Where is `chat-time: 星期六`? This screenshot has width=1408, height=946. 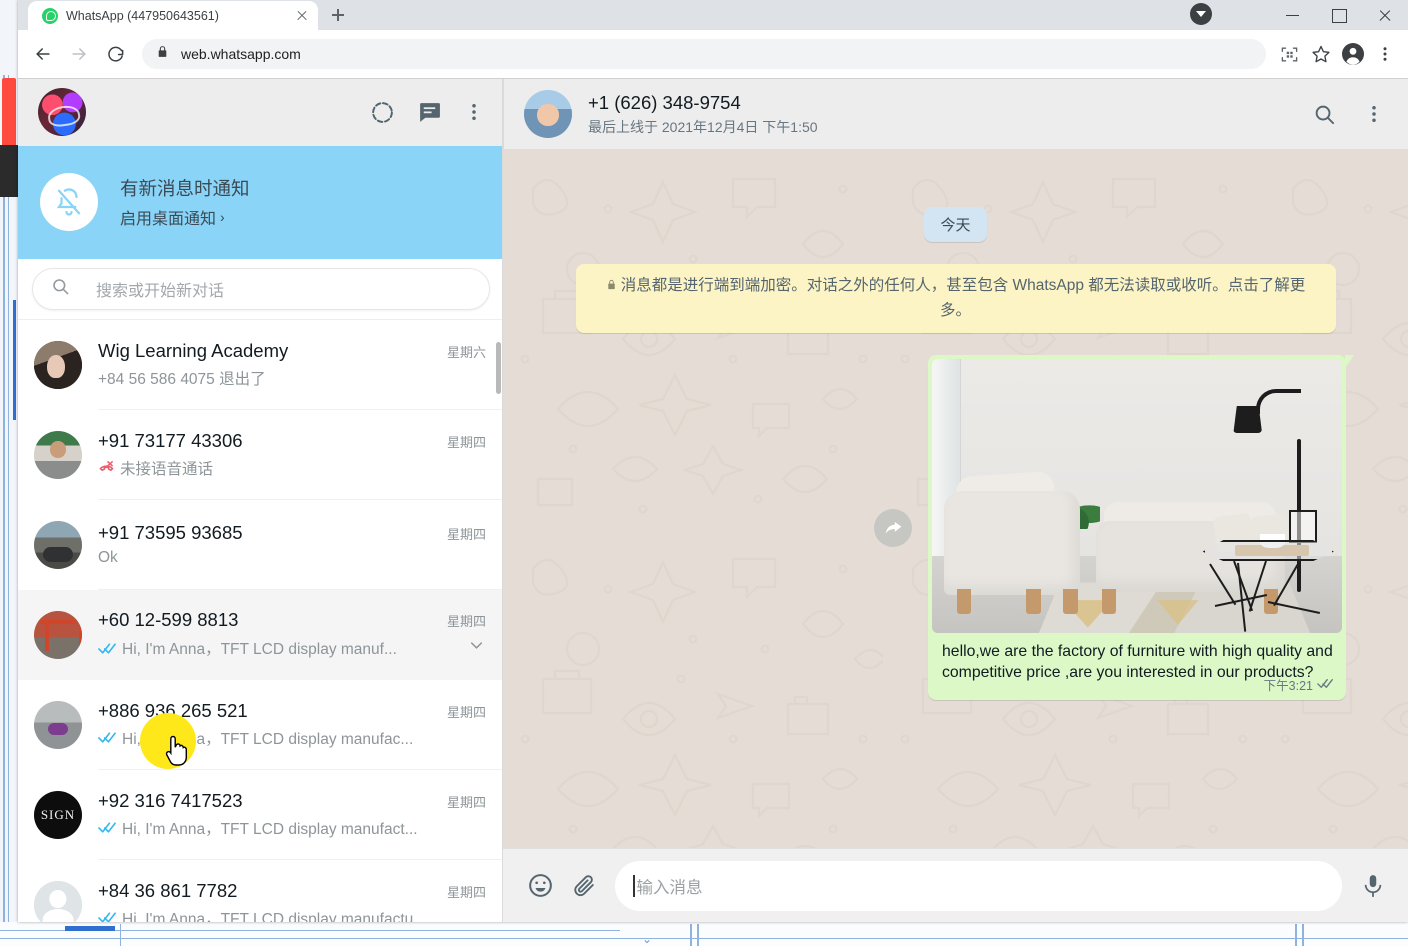 chat-time: 星期六 is located at coordinates (466, 352).